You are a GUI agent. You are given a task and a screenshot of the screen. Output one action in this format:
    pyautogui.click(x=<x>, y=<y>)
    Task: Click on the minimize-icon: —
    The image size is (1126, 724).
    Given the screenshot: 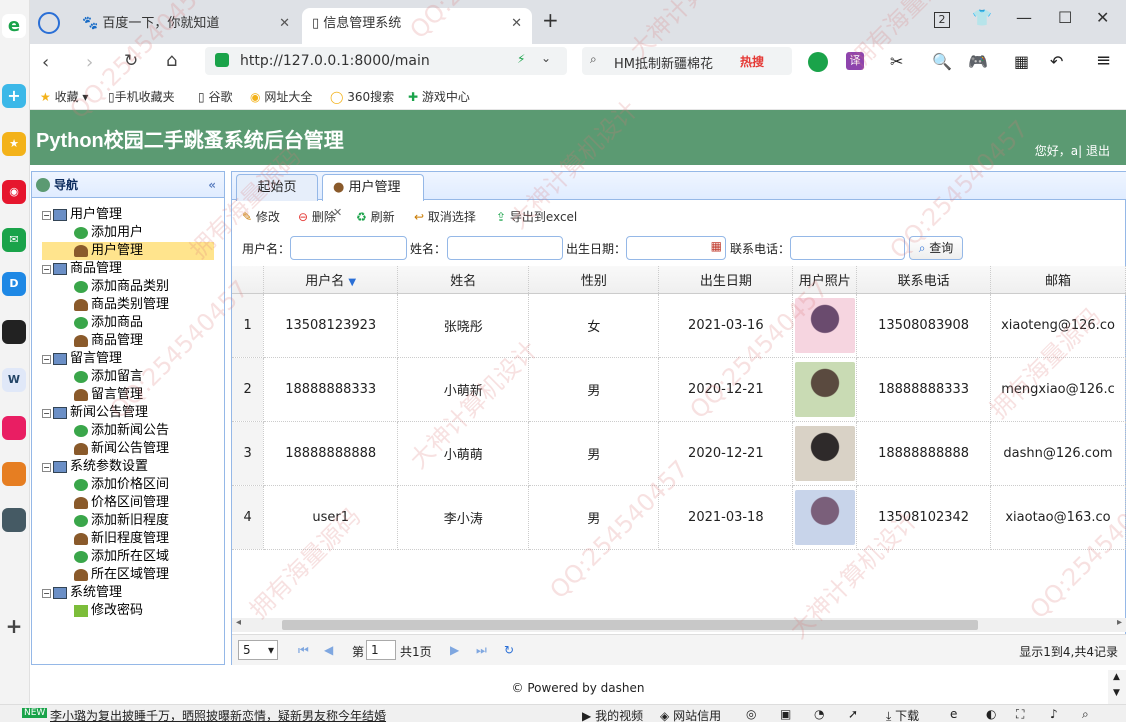 What is the action you would take?
    pyautogui.click(x=1024, y=17)
    